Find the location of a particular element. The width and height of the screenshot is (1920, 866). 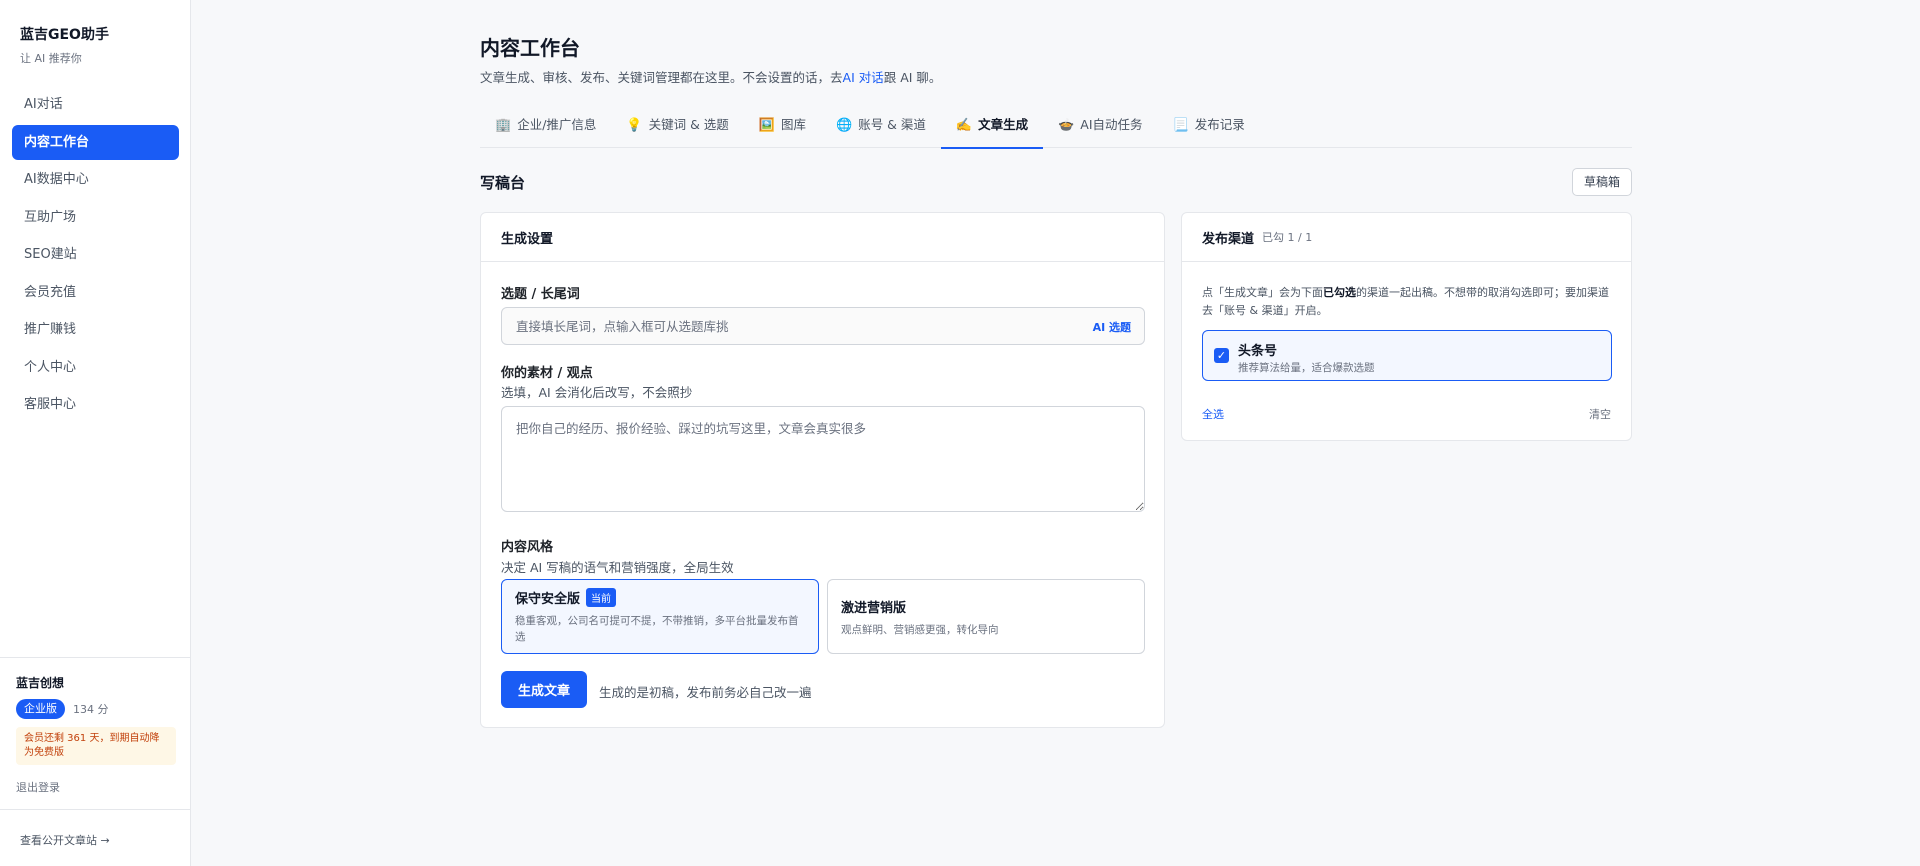

tab-label: 企业/推广信息 is located at coordinates (557, 124).